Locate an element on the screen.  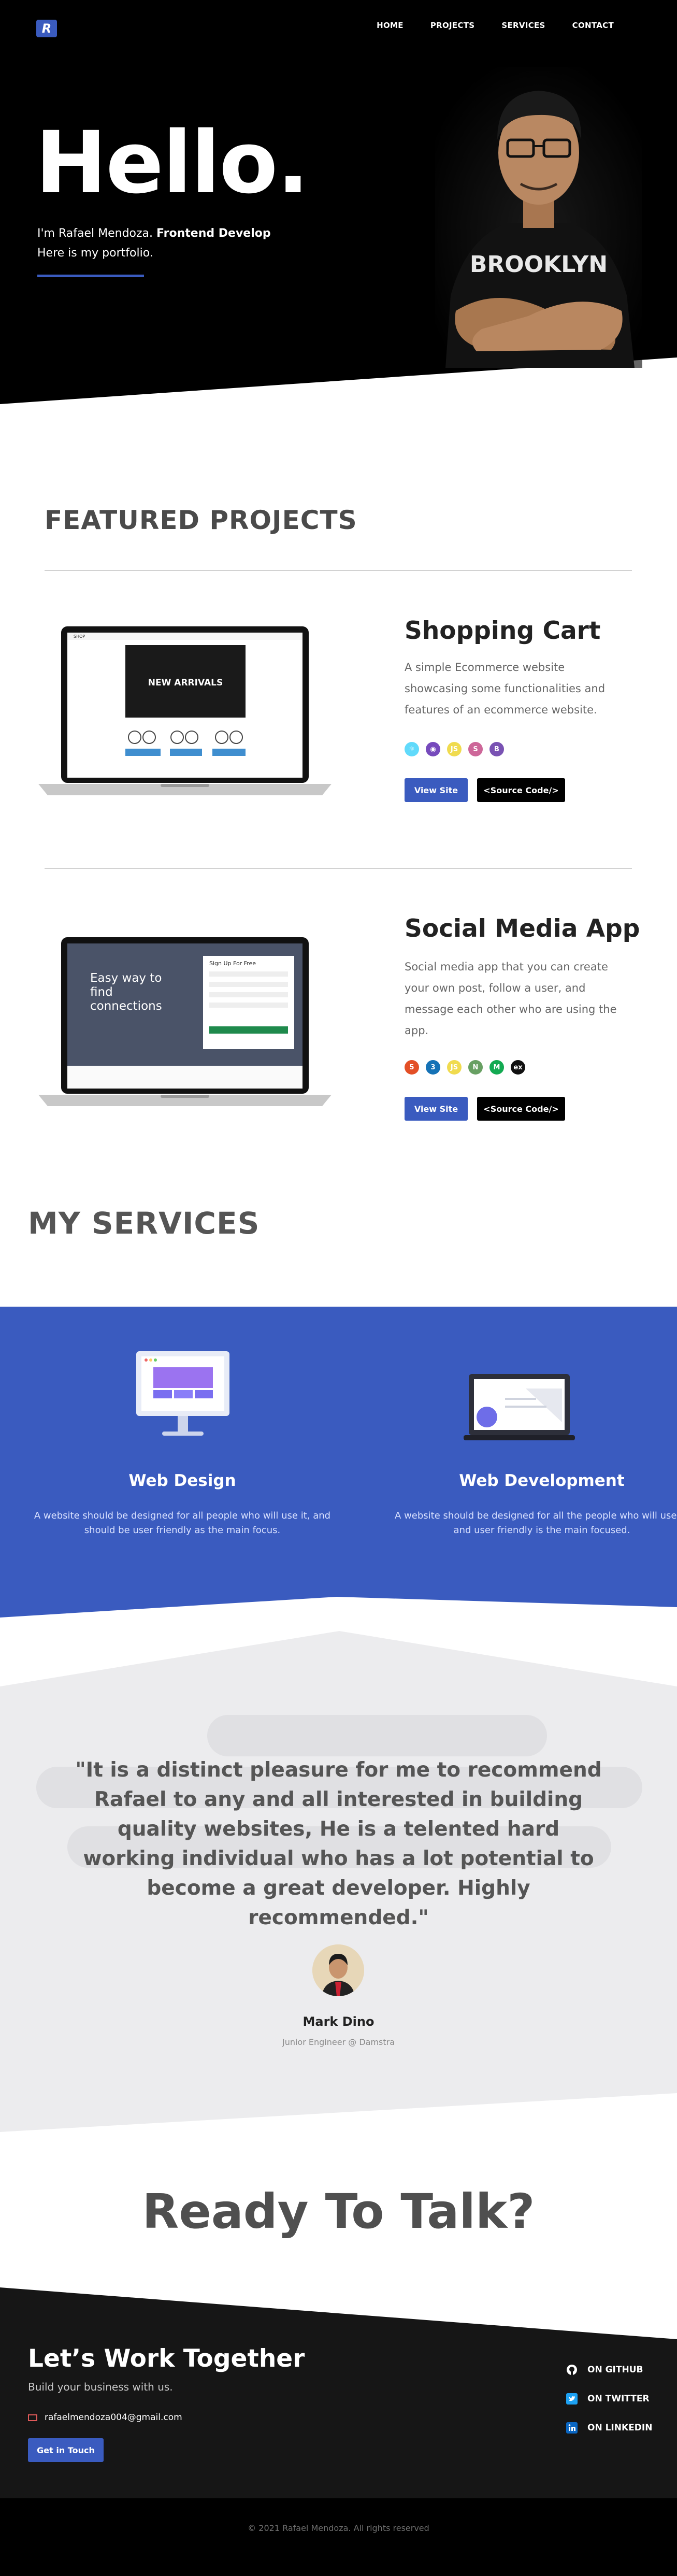
screen-form-title: Sign Up For Free is located at coordinates (233, 963).